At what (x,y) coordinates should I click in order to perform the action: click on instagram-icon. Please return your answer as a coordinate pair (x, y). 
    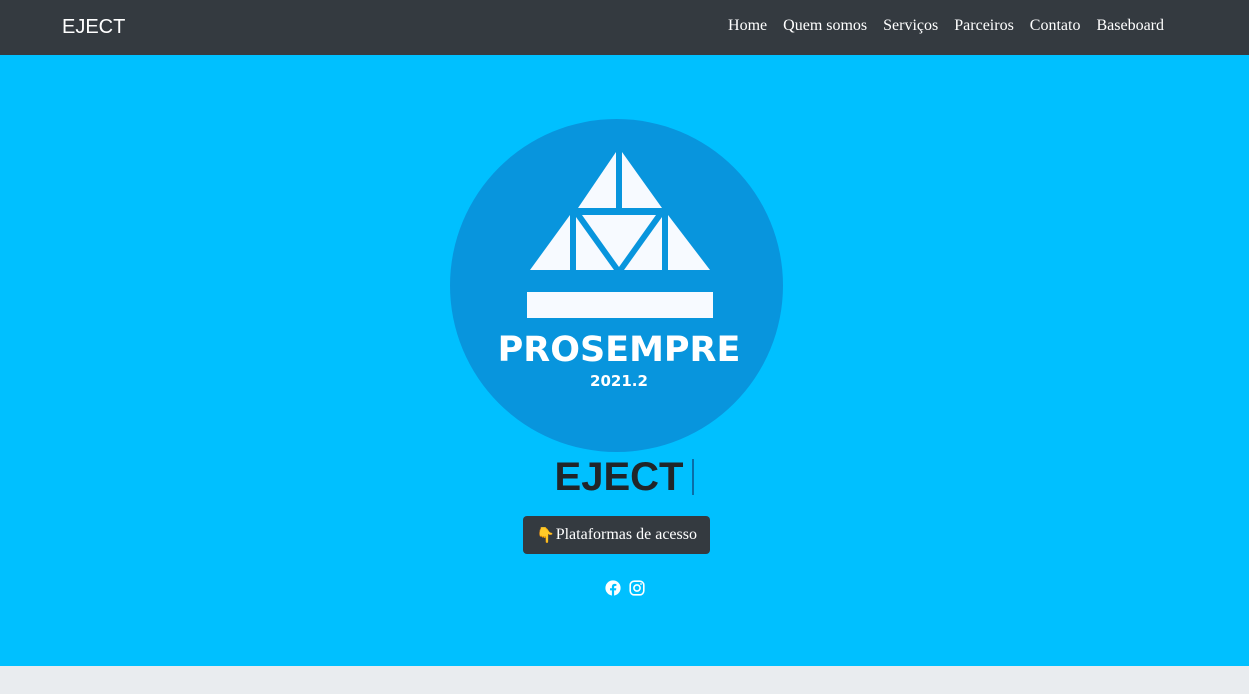
    Looking at the image, I should click on (636, 588).